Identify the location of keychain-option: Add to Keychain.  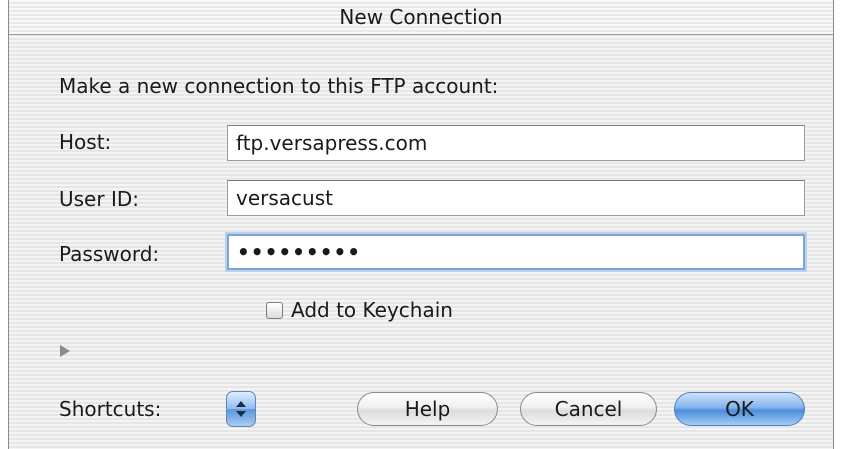
(359, 310).